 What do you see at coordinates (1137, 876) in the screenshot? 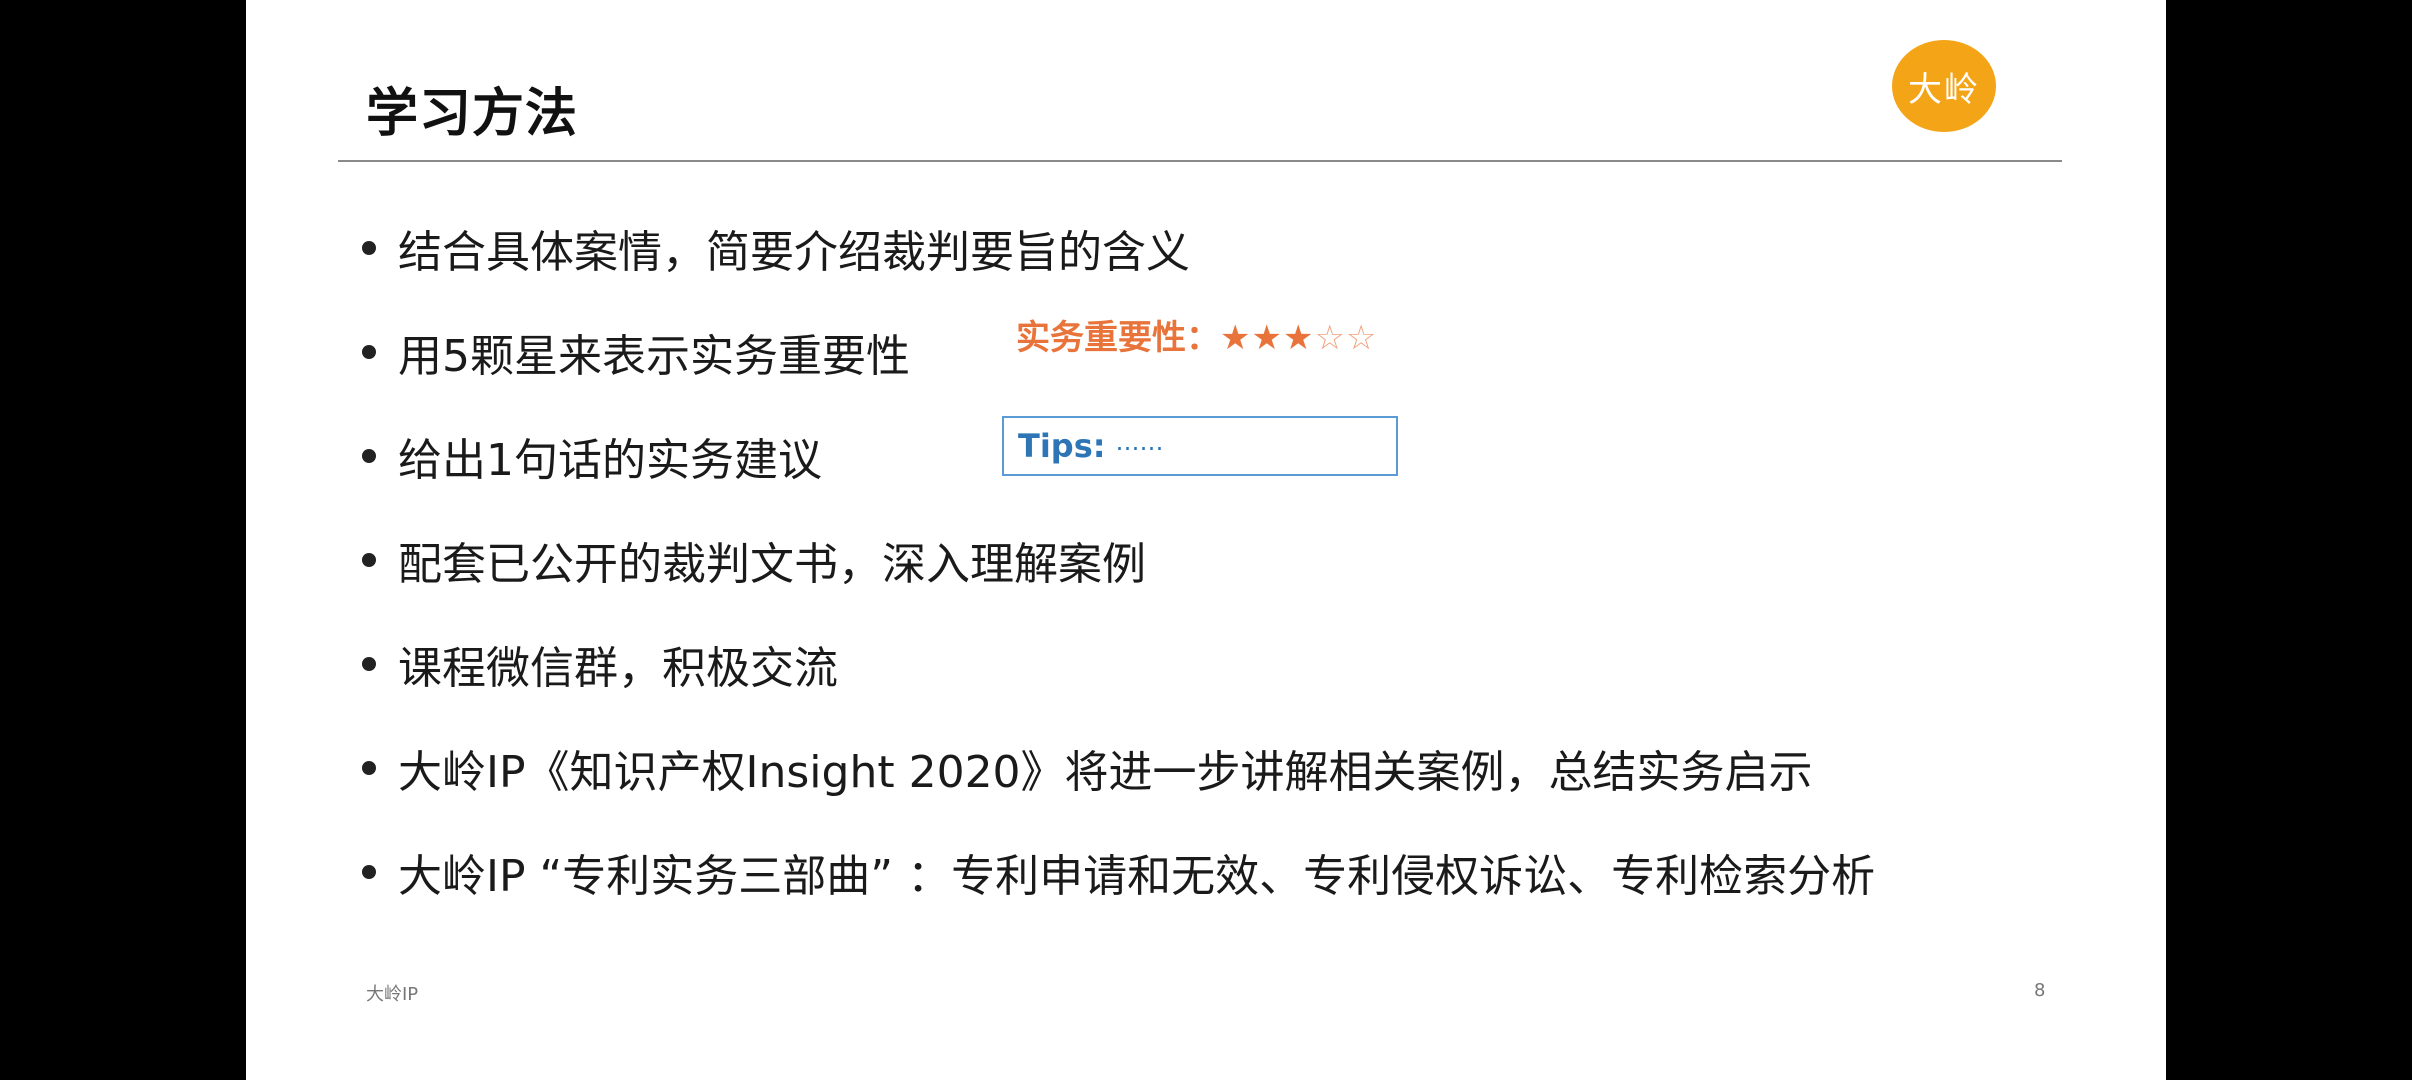
I see `bullet-text: 大岭IP “专利实务三部曲” ：专利申请和无效、专利侵权诉讼、专利检索分析` at bounding box center [1137, 876].